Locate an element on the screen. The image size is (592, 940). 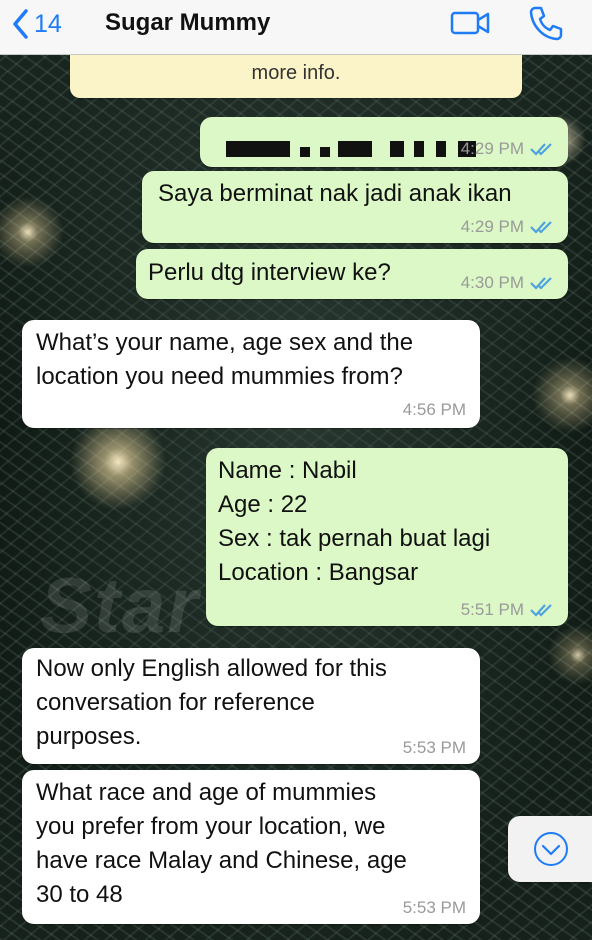
message-line: 30 to 48 is located at coordinates (79, 894).